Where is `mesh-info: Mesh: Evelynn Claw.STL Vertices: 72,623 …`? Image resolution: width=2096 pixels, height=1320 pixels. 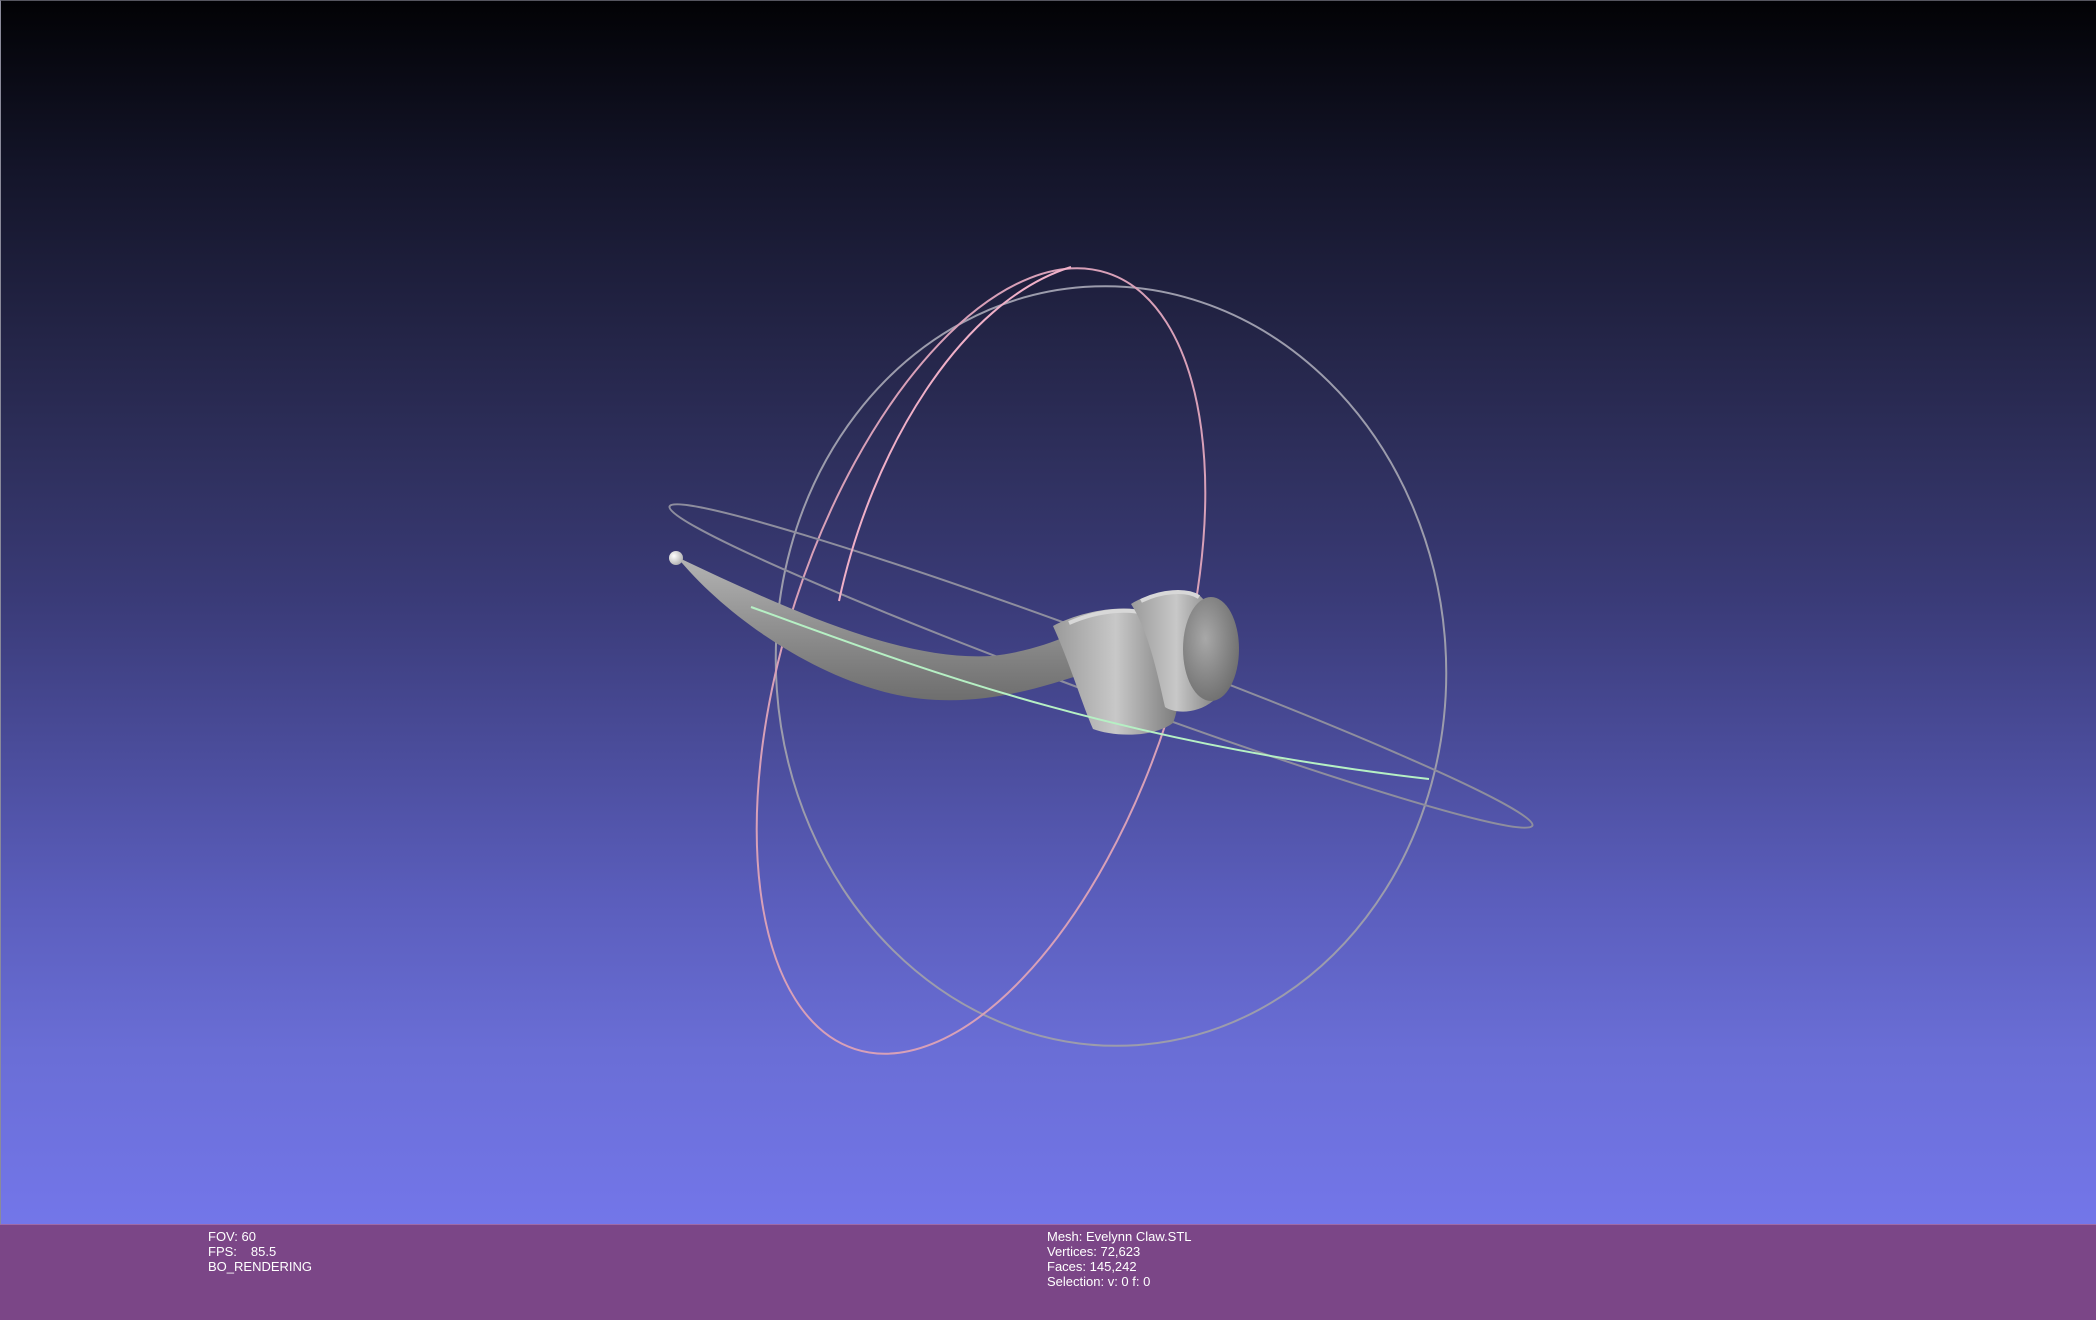
mesh-info: Mesh: Evelynn Claw.STL Vertices: 72,623 … is located at coordinates (1119, 1259).